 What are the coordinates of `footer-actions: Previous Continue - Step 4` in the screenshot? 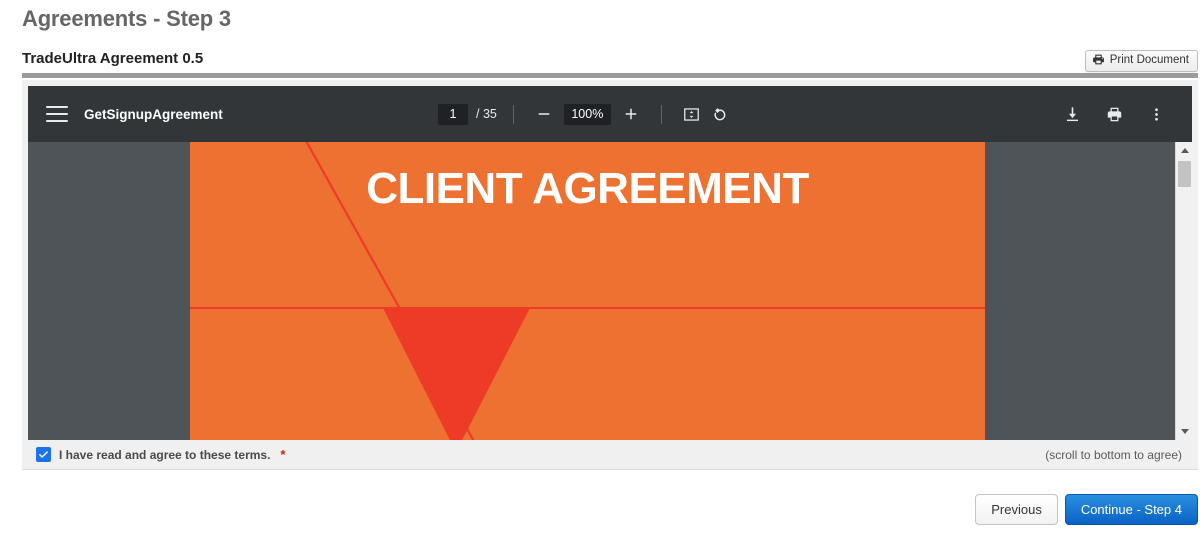 It's located at (1086, 509).